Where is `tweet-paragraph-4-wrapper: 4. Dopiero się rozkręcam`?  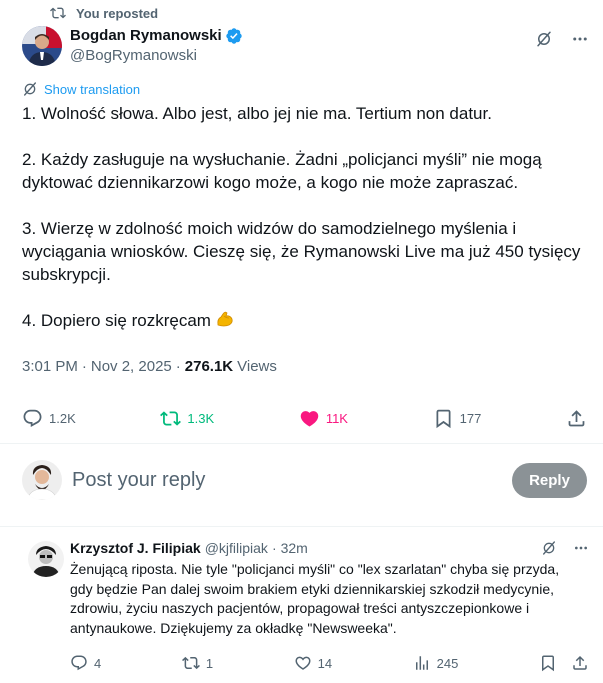
tweet-paragraph-4-wrapper: 4. Dopiero się rozkręcam is located at coordinates (302, 322).